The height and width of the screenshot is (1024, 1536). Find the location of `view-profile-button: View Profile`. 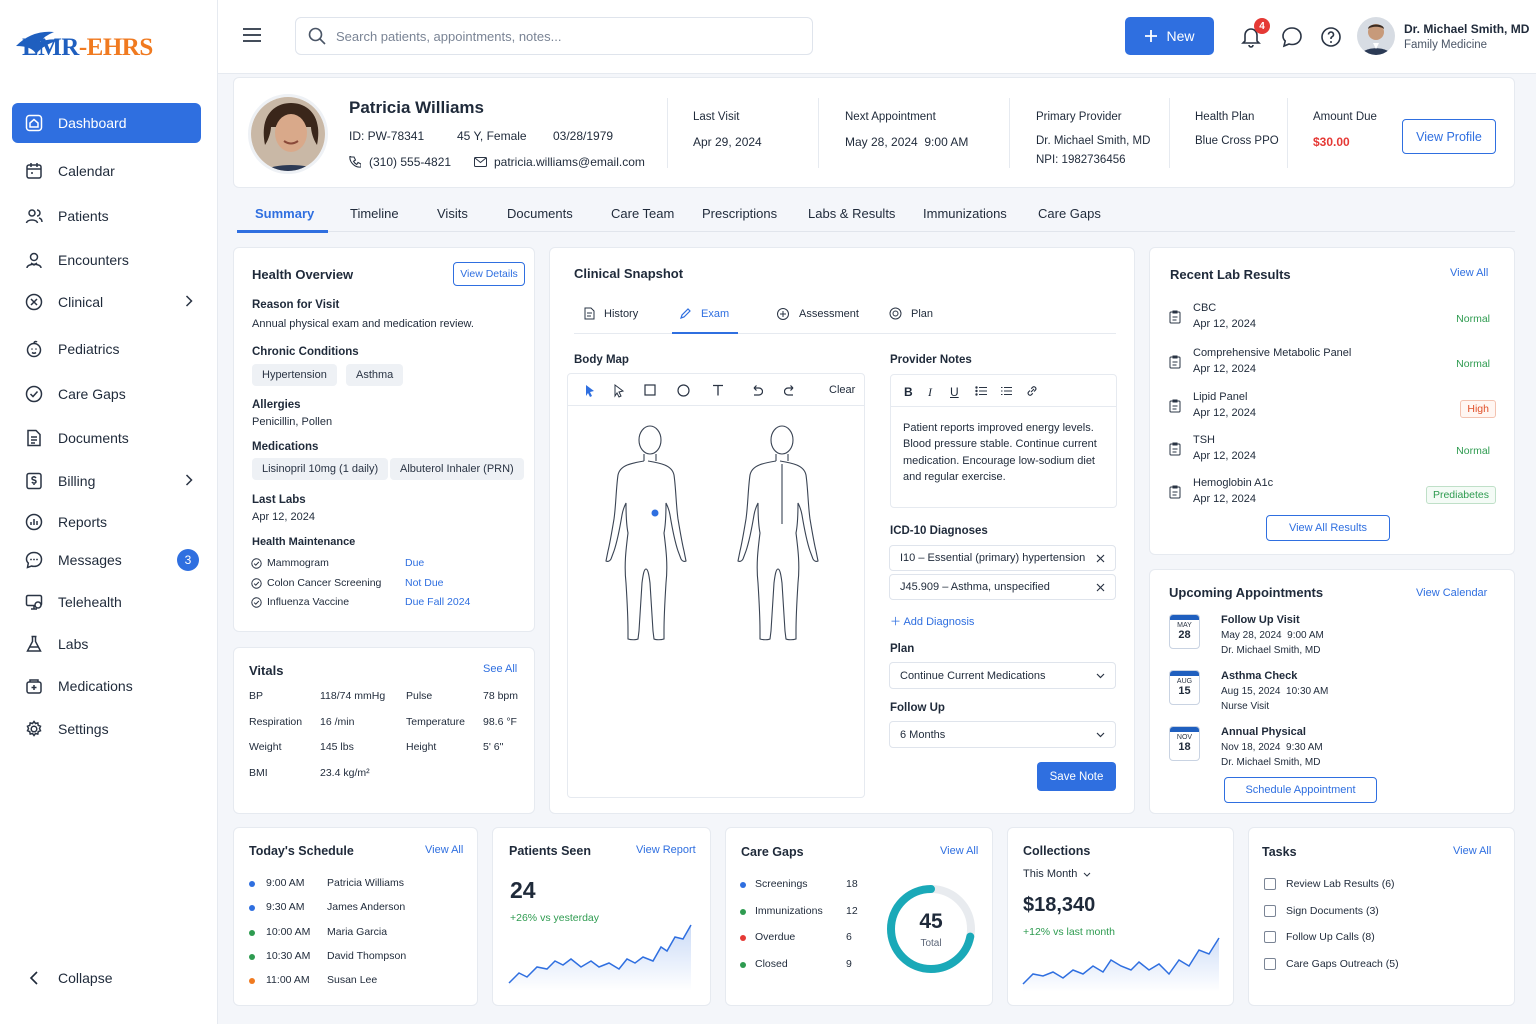

view-profile-button: View Profile is located at coordinates (1449, 136).